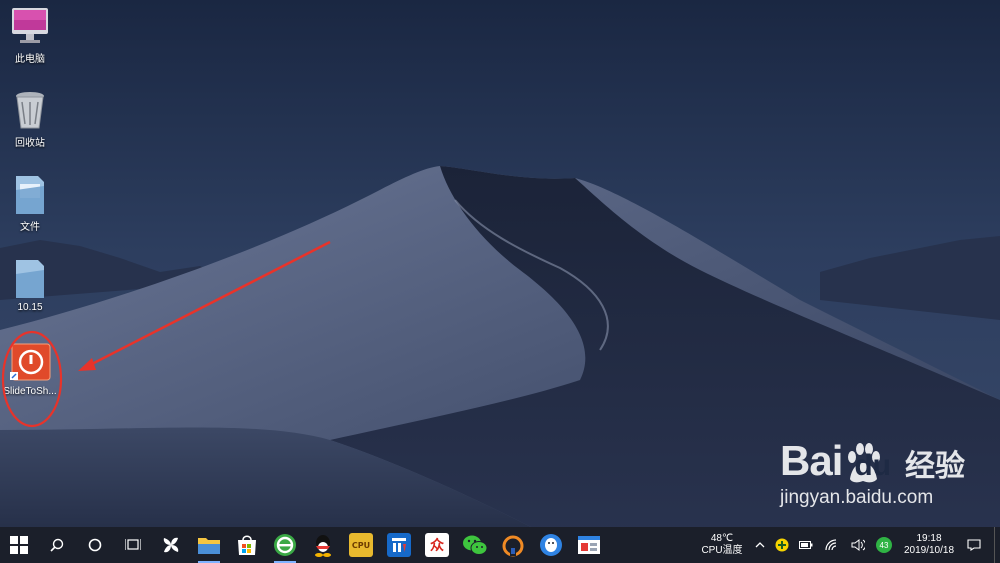  I want to click on volume-icon, so click(858, 545).